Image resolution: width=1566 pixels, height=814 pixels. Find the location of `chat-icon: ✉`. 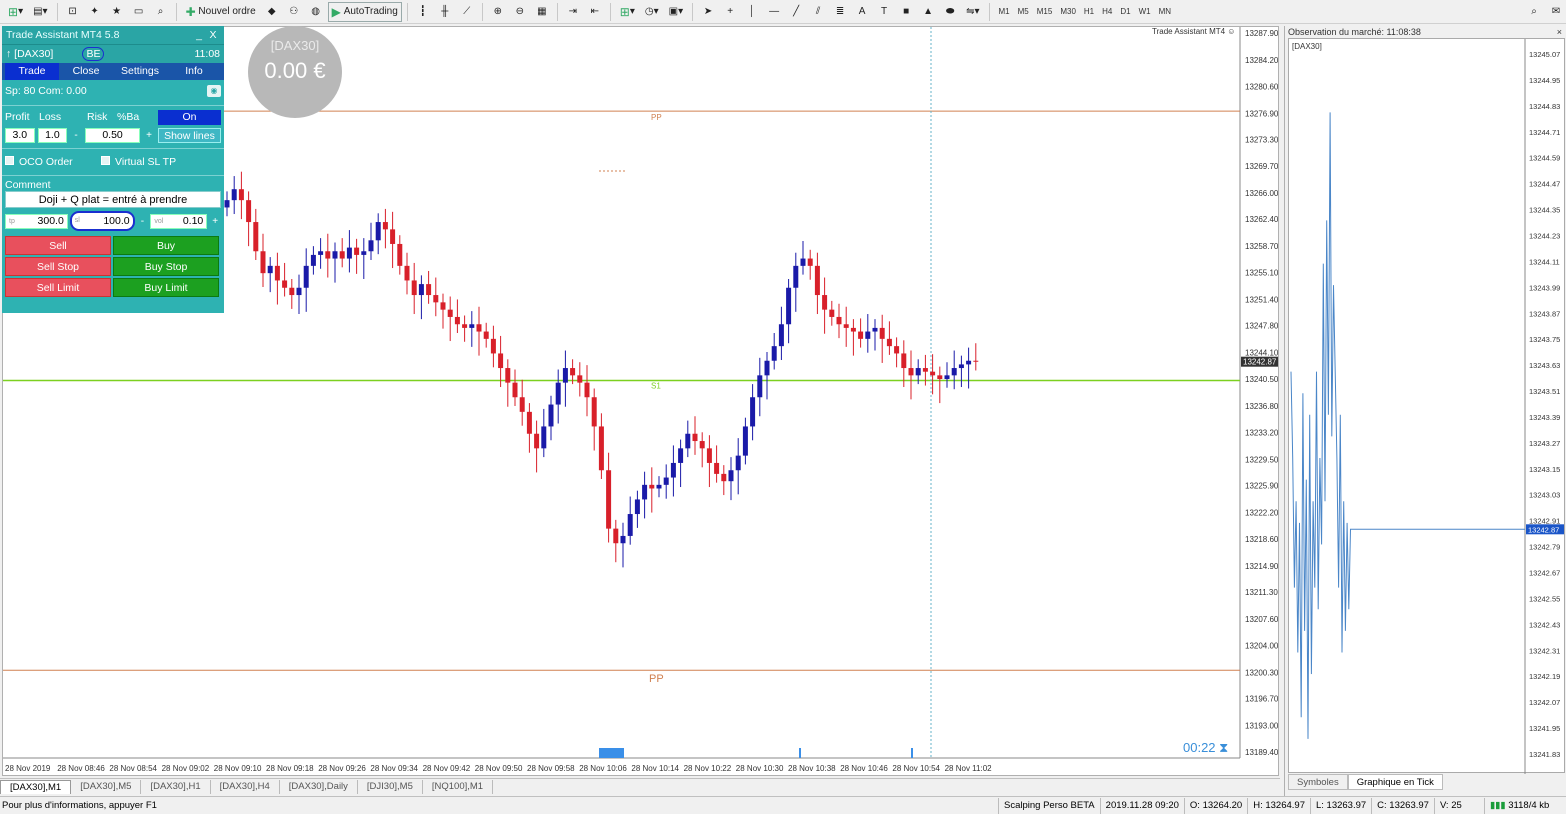

chat-icon: ✉ is located at coordinates (1556, 12).